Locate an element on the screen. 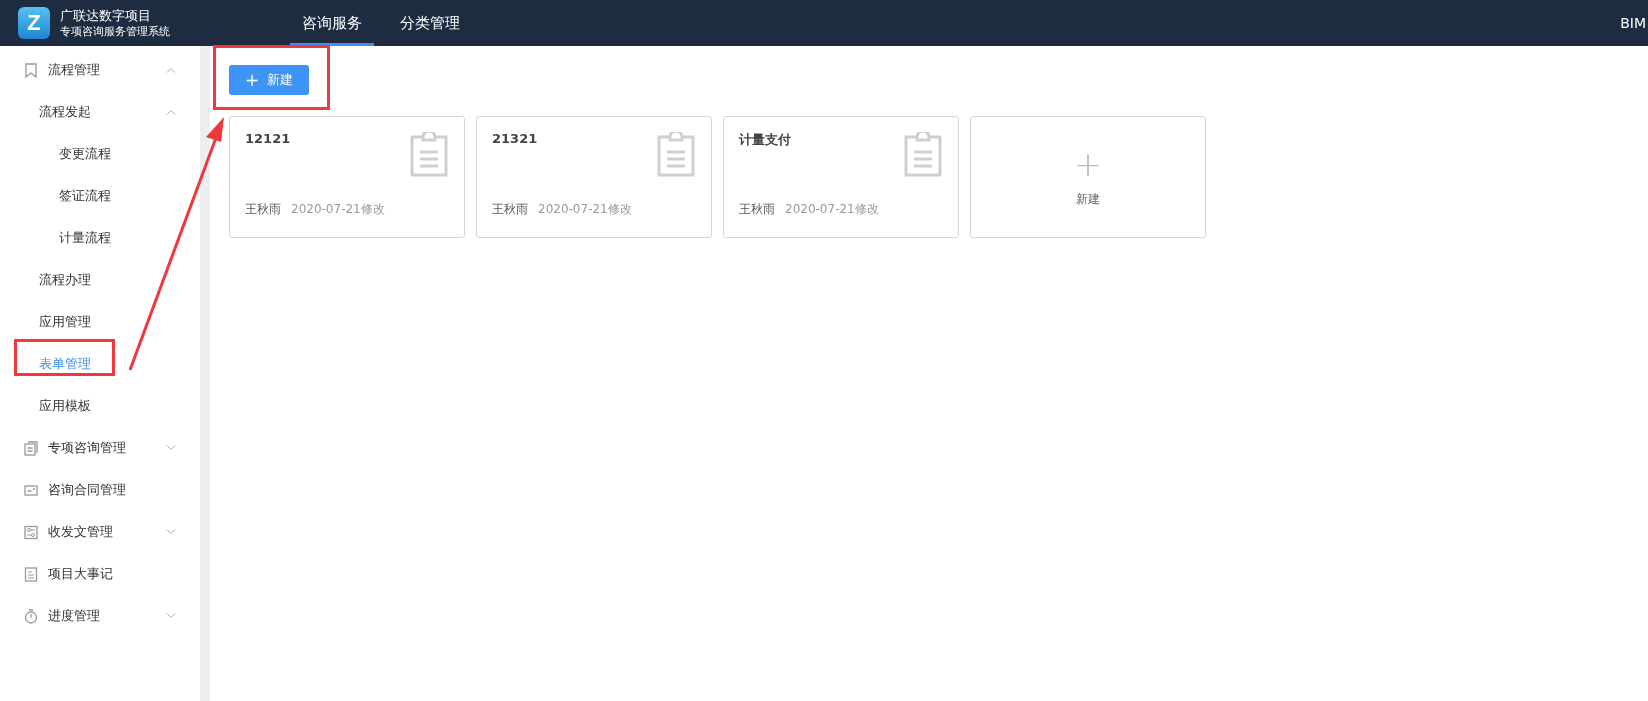 This screenshot has width=1648, height=701. menu-item: 流程办理 is located at coordinates (100, 280).